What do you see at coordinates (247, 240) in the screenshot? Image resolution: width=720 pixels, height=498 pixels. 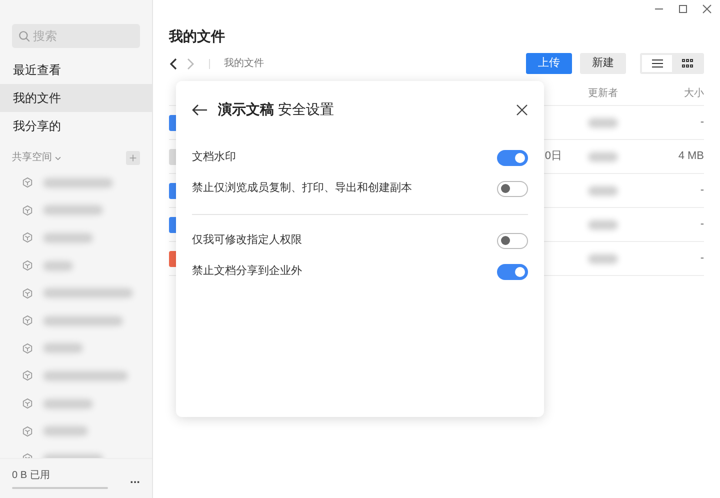 I see `setting-label: 仅我可修改指定人权限` at bounding box center [247, 240].